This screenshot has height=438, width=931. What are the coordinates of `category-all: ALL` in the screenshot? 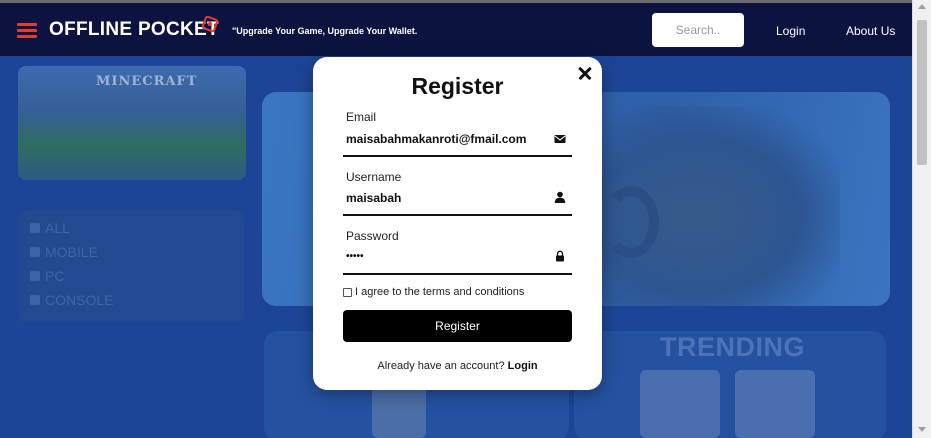 It's located at (50, 228).